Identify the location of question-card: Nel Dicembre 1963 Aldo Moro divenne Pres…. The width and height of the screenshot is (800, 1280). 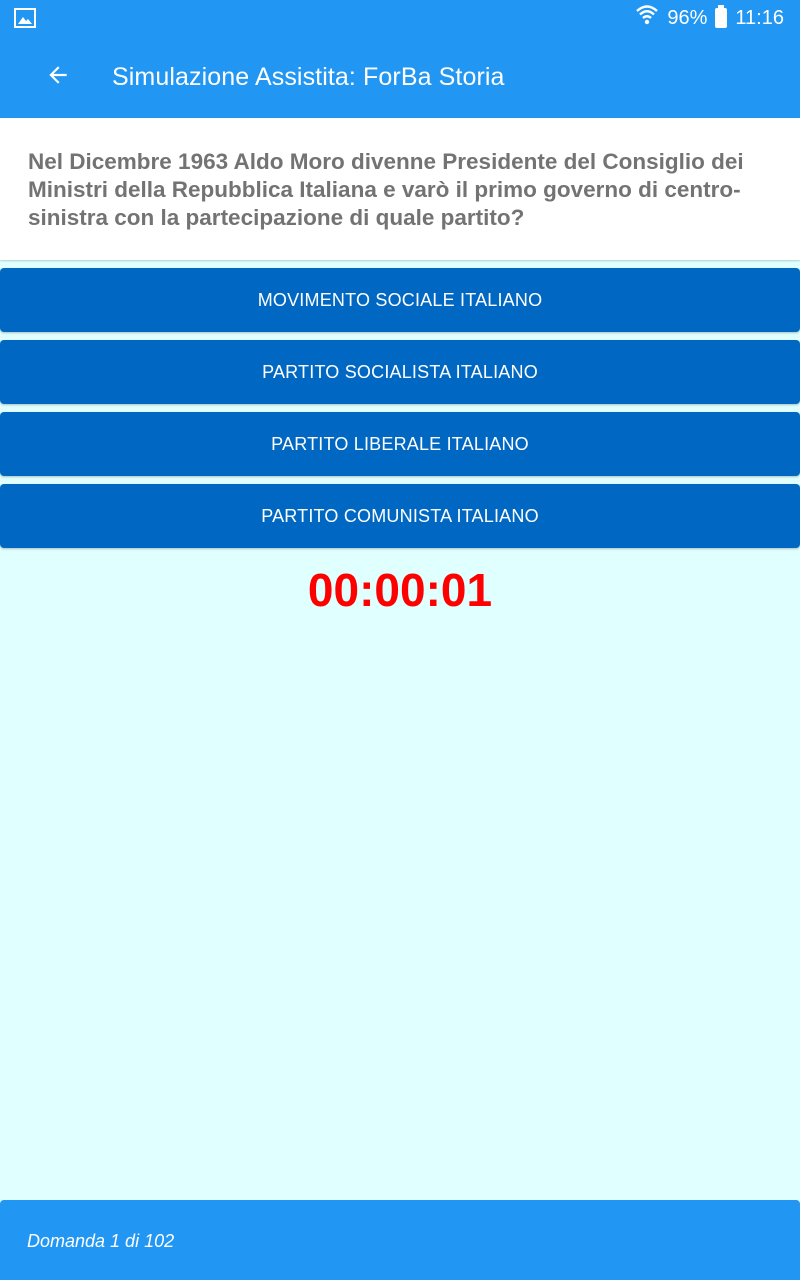
(400, 189).